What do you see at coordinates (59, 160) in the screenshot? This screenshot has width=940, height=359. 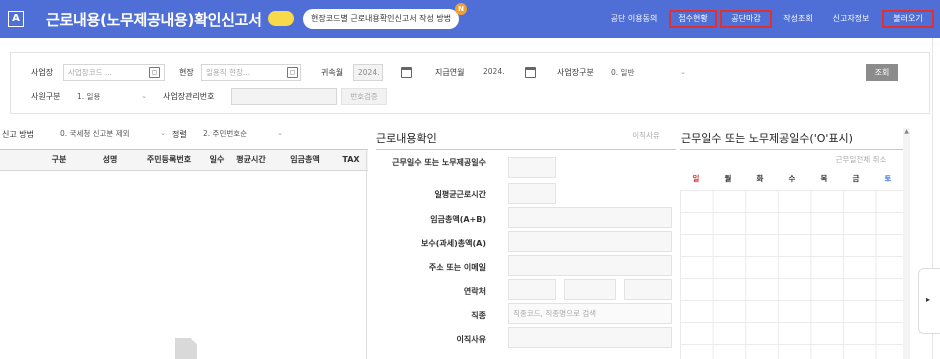 I see `col-type: 구분` at bounding box center [59, 160].